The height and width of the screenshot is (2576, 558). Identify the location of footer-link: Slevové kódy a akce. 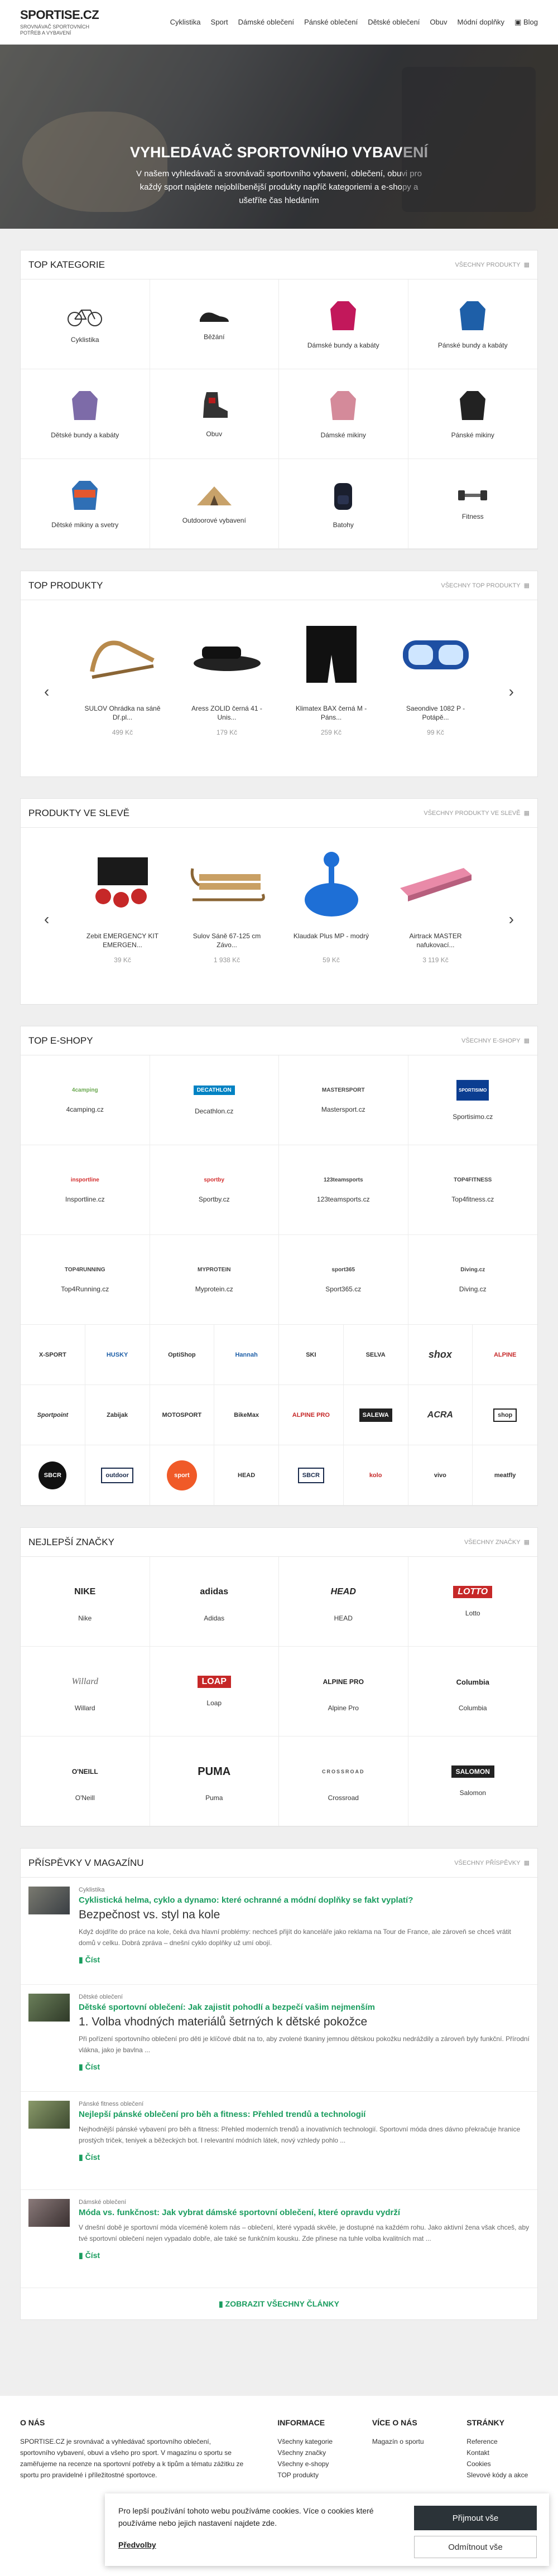
(502, 2475).